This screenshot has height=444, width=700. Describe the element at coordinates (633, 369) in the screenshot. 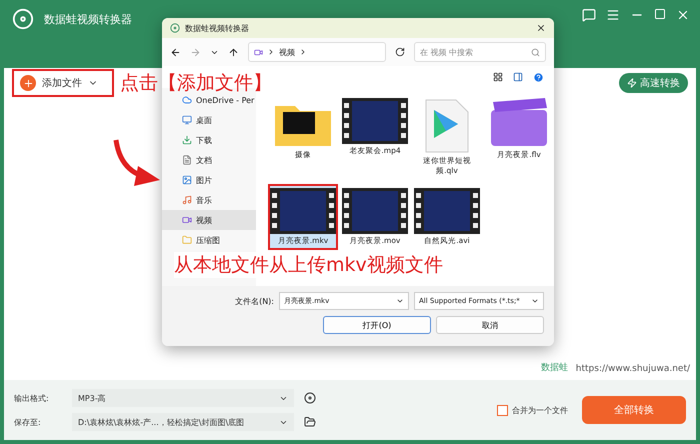

I see `website-url: https://www.shujuwa.net/` at that location.